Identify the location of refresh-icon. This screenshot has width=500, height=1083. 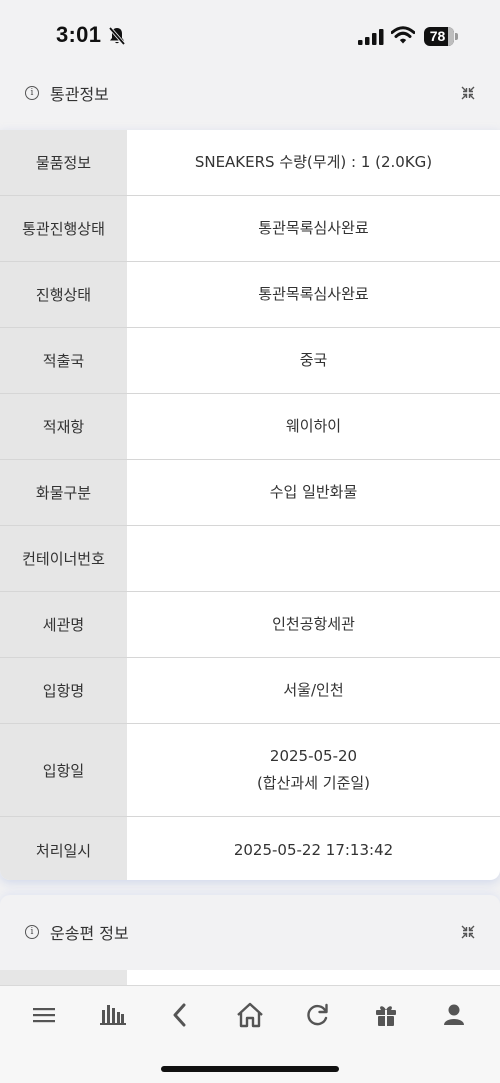
(317, 1014).